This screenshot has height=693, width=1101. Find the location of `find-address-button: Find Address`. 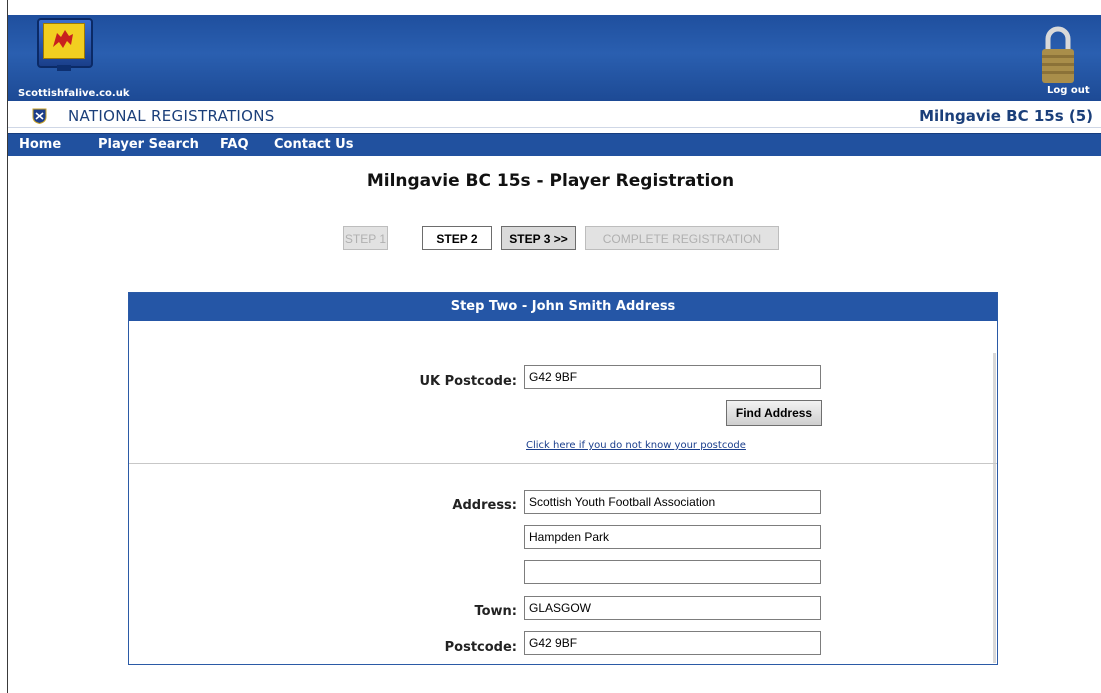

find-address-button: Find Address is located at coordinates (774, 413).